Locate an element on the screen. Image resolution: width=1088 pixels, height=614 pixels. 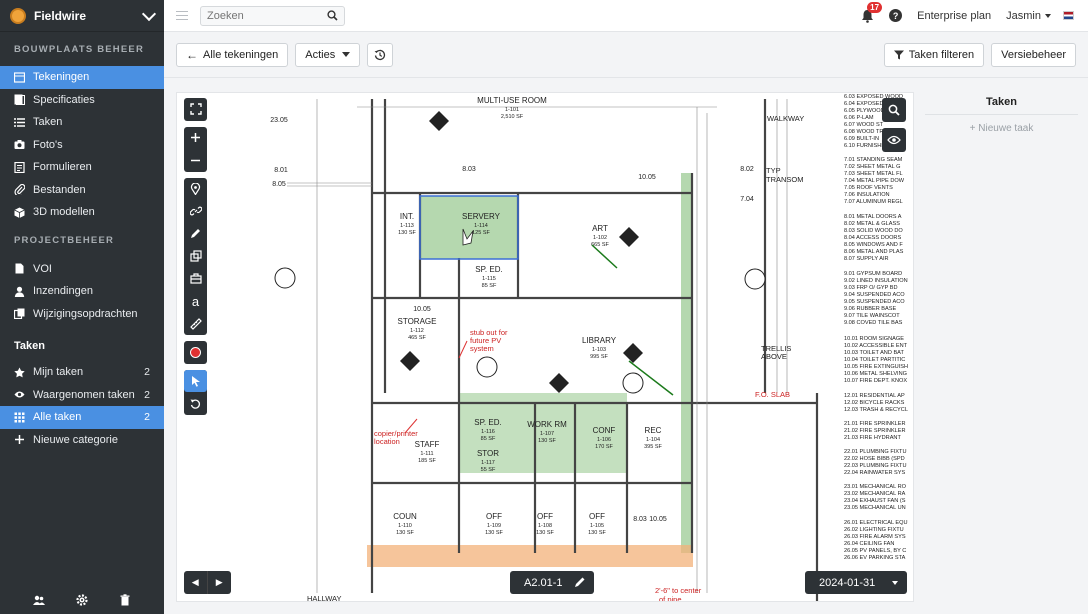
drawing-tools: a is located at coordinates (195, 259).